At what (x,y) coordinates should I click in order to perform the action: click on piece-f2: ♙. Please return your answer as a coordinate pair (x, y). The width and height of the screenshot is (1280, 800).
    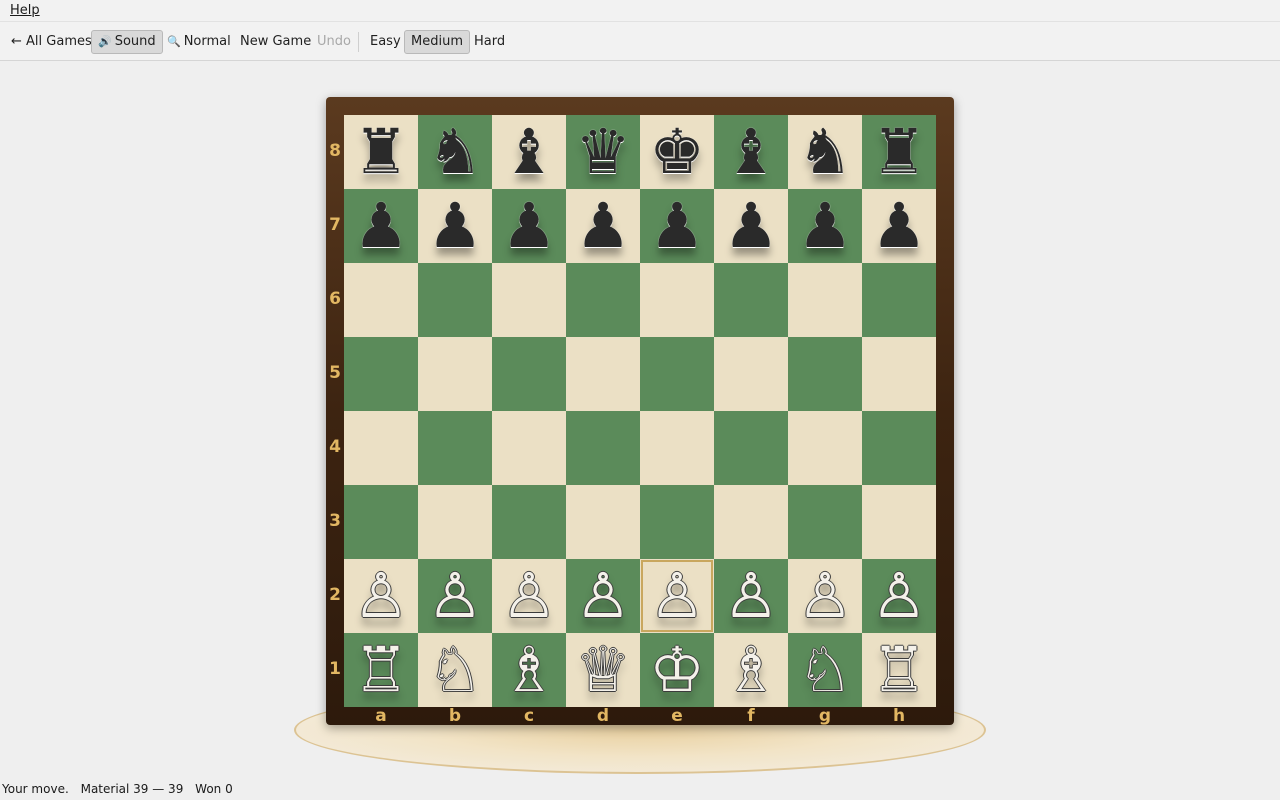
    Looking at the image, I should click on (751, 596).